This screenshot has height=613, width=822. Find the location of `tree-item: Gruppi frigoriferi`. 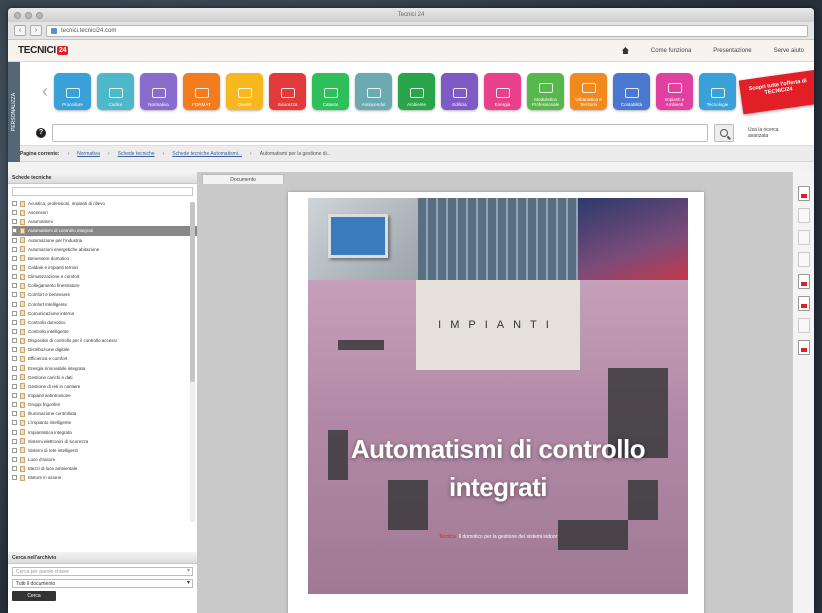

tree-item: Gruppi frigoriferi is located at coordinates (104, 404).